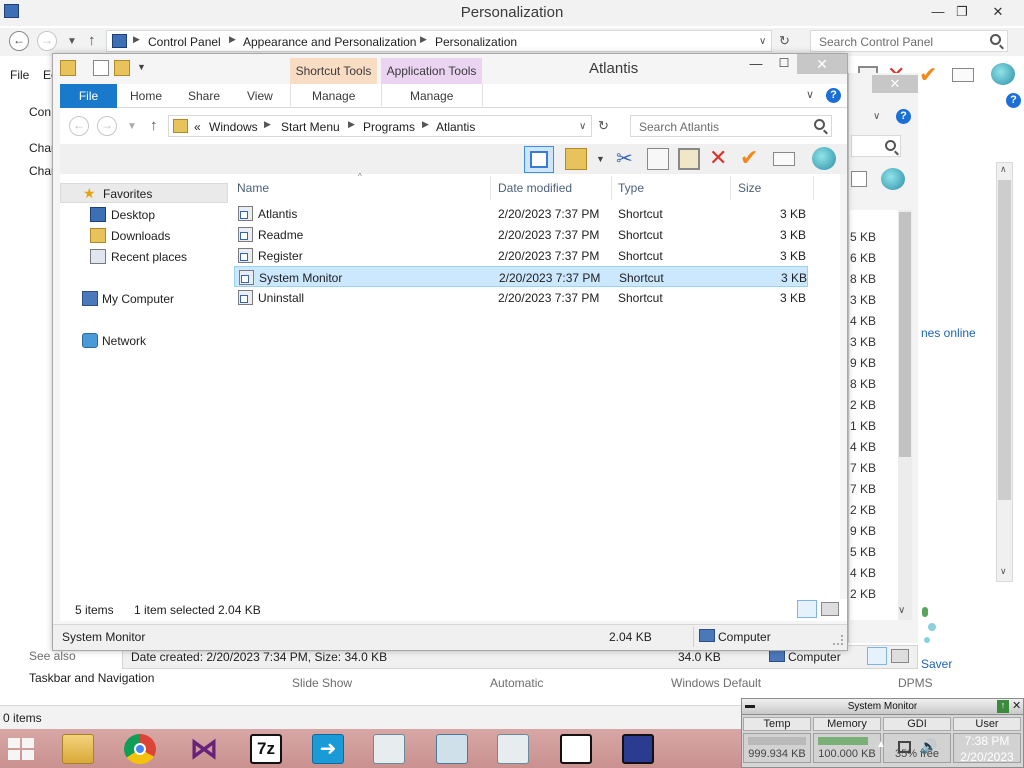 This screenshot has width=1024, height=768. Describe the element at coordinates (928, 746) in the screenshot. I see `volume-icon: 🔊` at that location.